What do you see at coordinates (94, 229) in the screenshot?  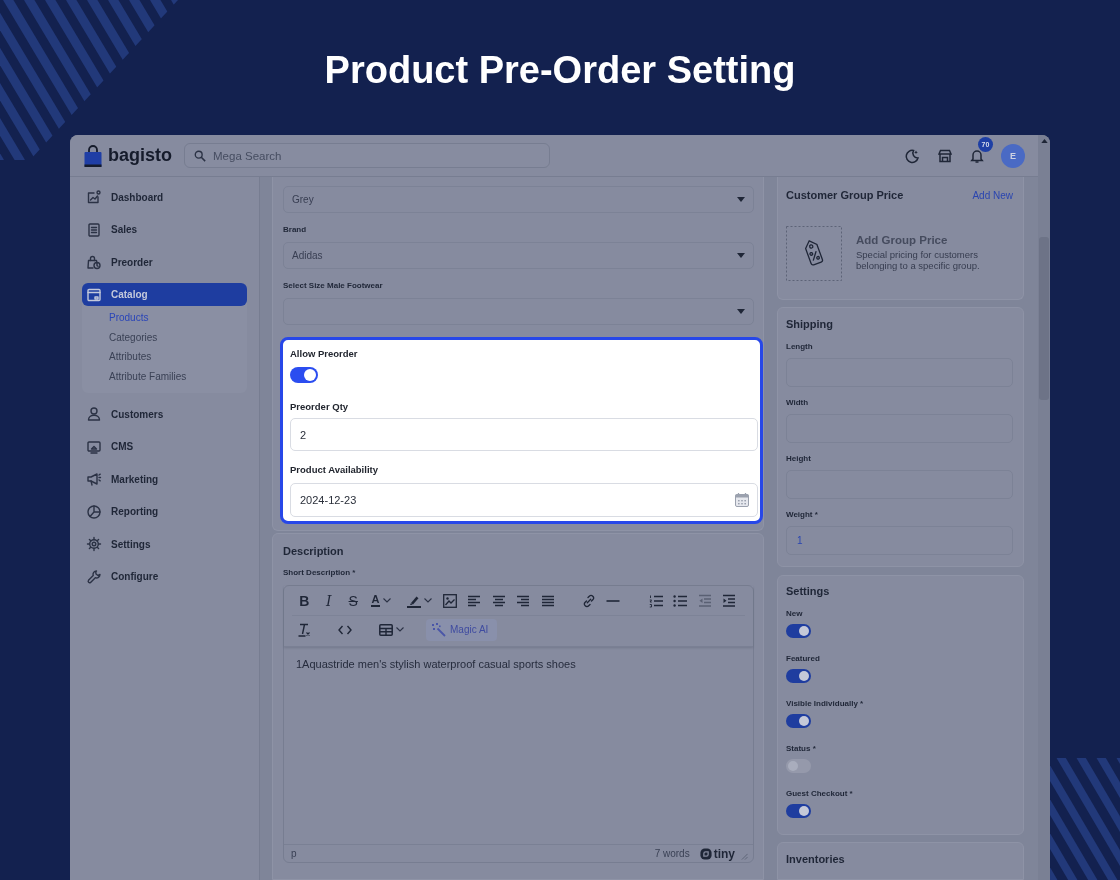 I see `document-icon` at bounding box center [94, 229].